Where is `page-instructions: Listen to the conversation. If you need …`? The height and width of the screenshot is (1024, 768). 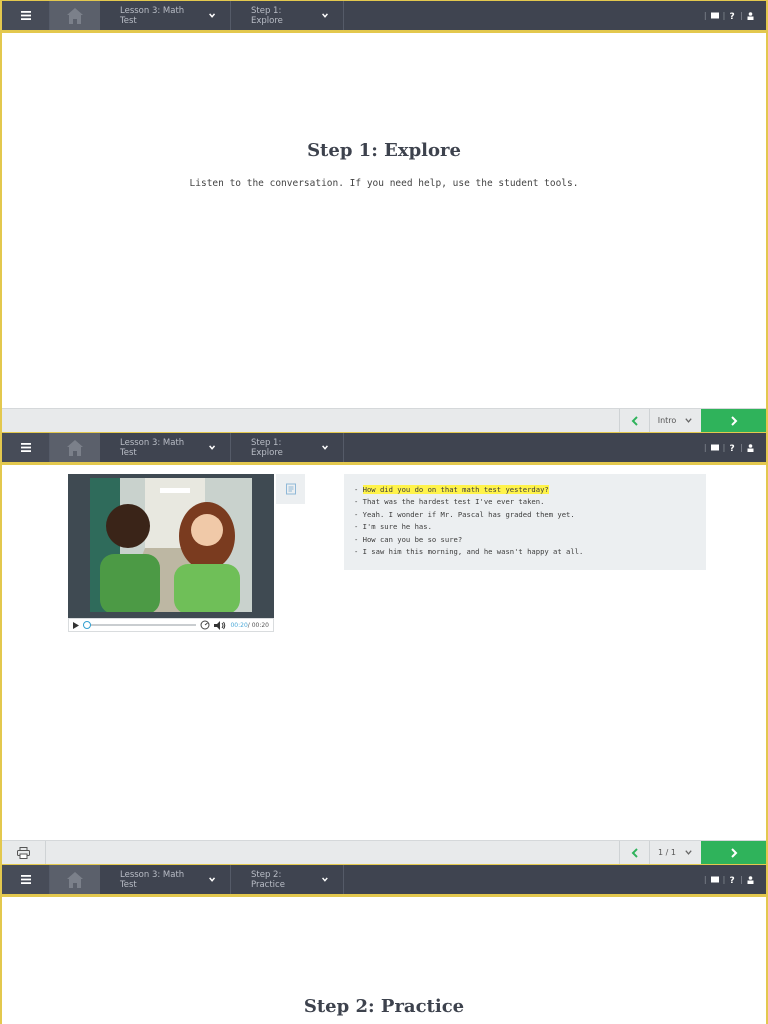 page-instructions: Listen to the conversation. If you need … is located at coordinates (384, 183).